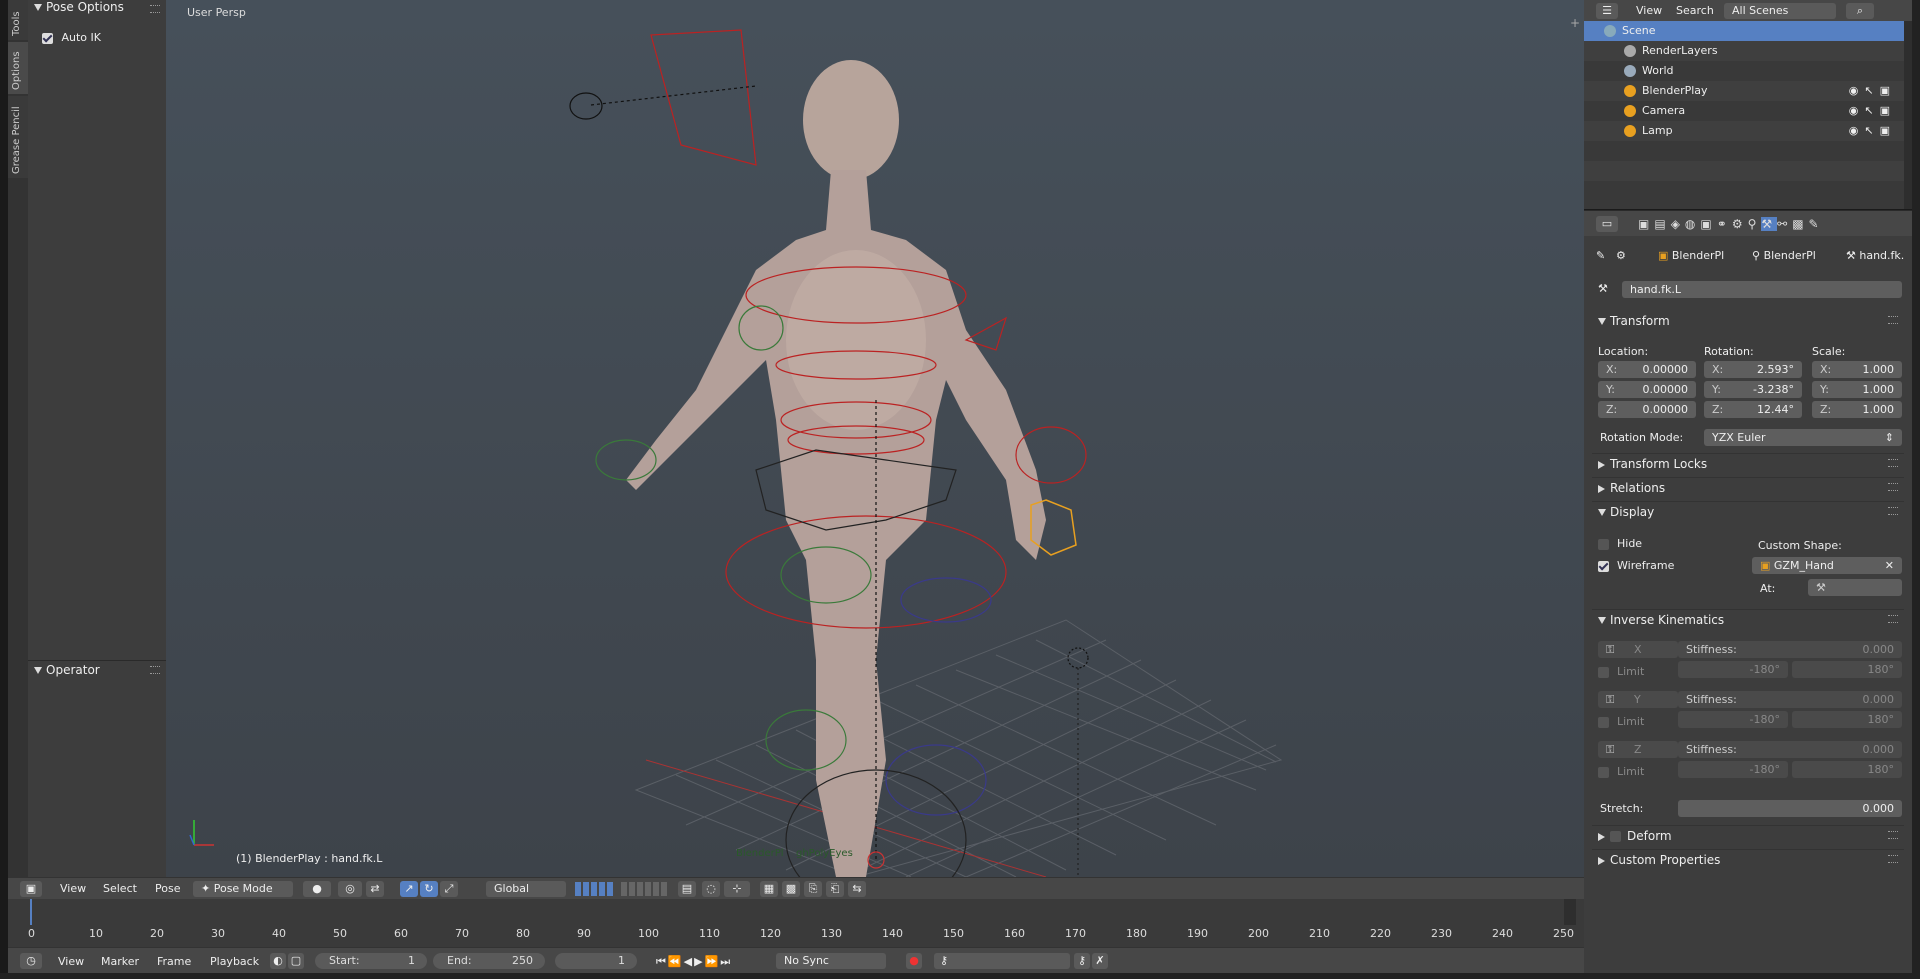  I want to click on outliner-row: World, so click(1748, 71).